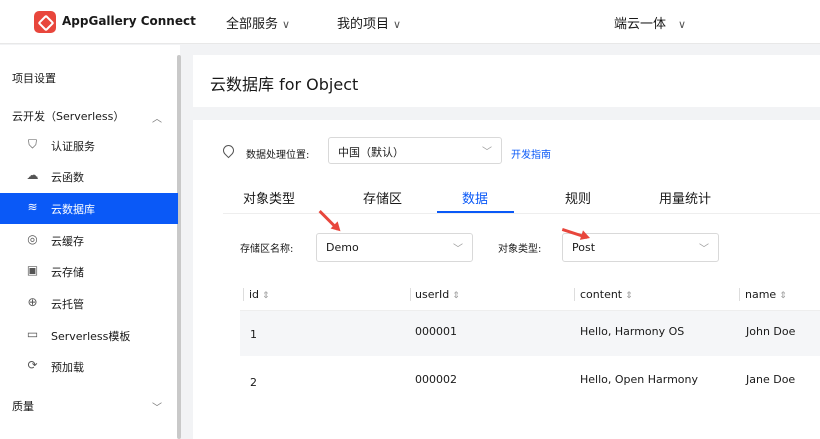 This screenshot has height=439, width=820. I want to click on column-header-label: userId, so click(432, 294).